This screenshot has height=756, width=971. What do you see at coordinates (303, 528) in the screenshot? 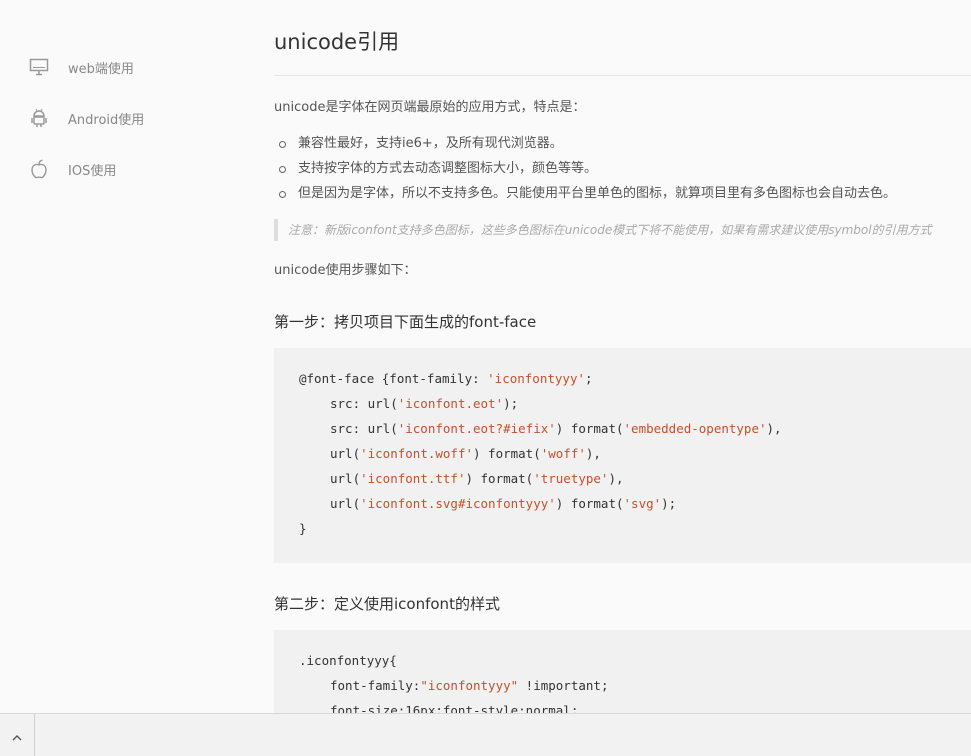
I see `code-line: }` at bounding box center [303, 528].